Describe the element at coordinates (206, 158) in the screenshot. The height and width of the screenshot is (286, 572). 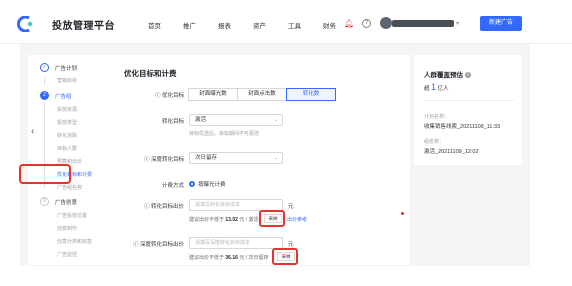
I see `select-value: 次日留存` at that location.